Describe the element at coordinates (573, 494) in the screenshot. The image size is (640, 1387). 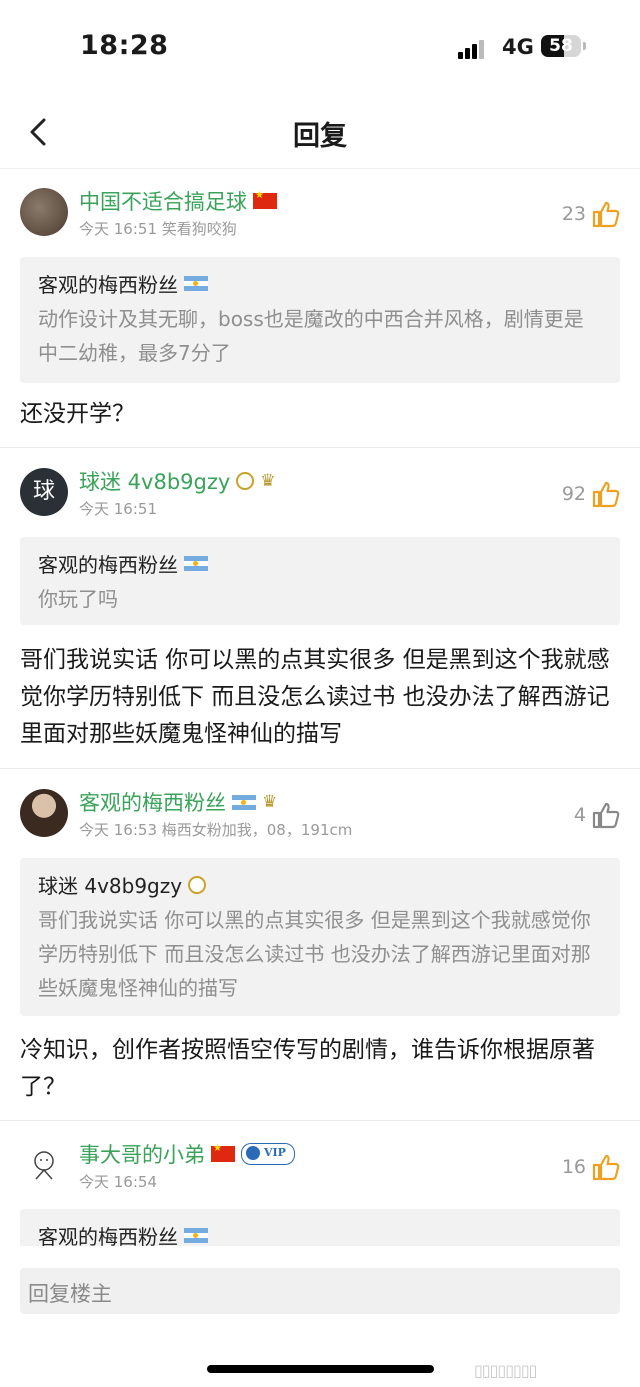
I see `like-count: 92` at that location.